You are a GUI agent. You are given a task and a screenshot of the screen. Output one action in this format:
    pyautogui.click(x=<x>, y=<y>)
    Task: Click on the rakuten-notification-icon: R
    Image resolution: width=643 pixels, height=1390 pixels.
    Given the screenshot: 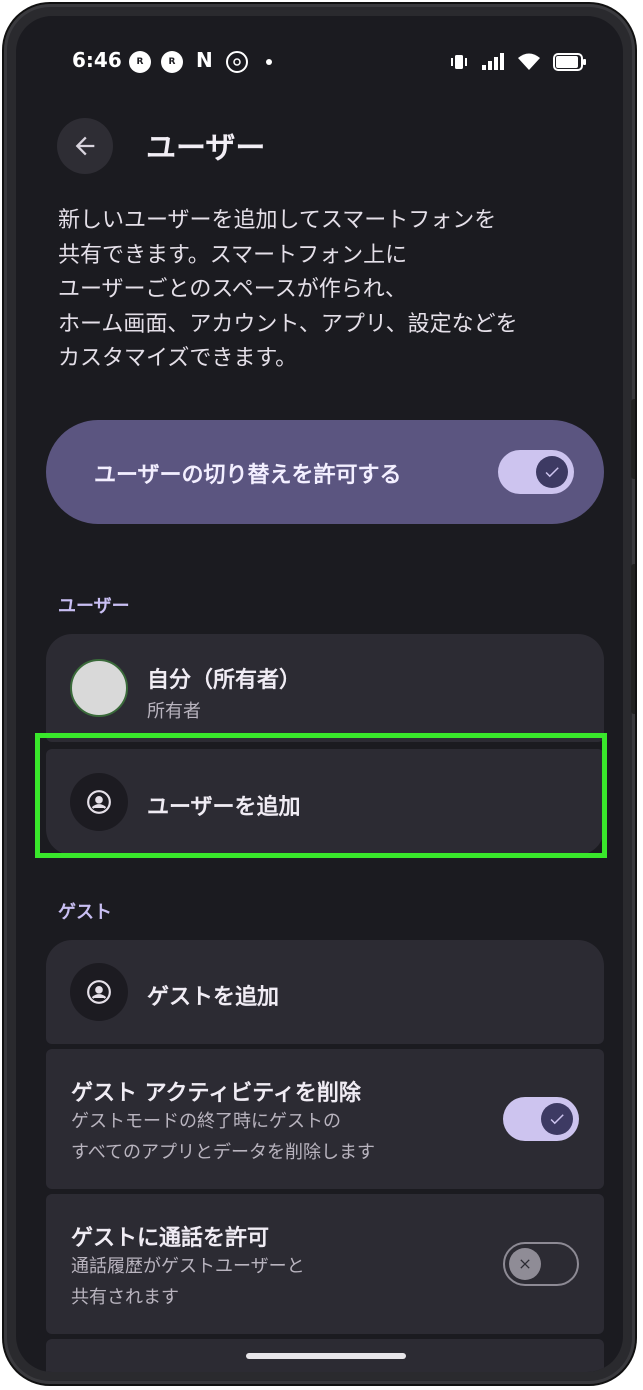 What is the action you would take?
    pyautogui.click(x=140, y=62)
    